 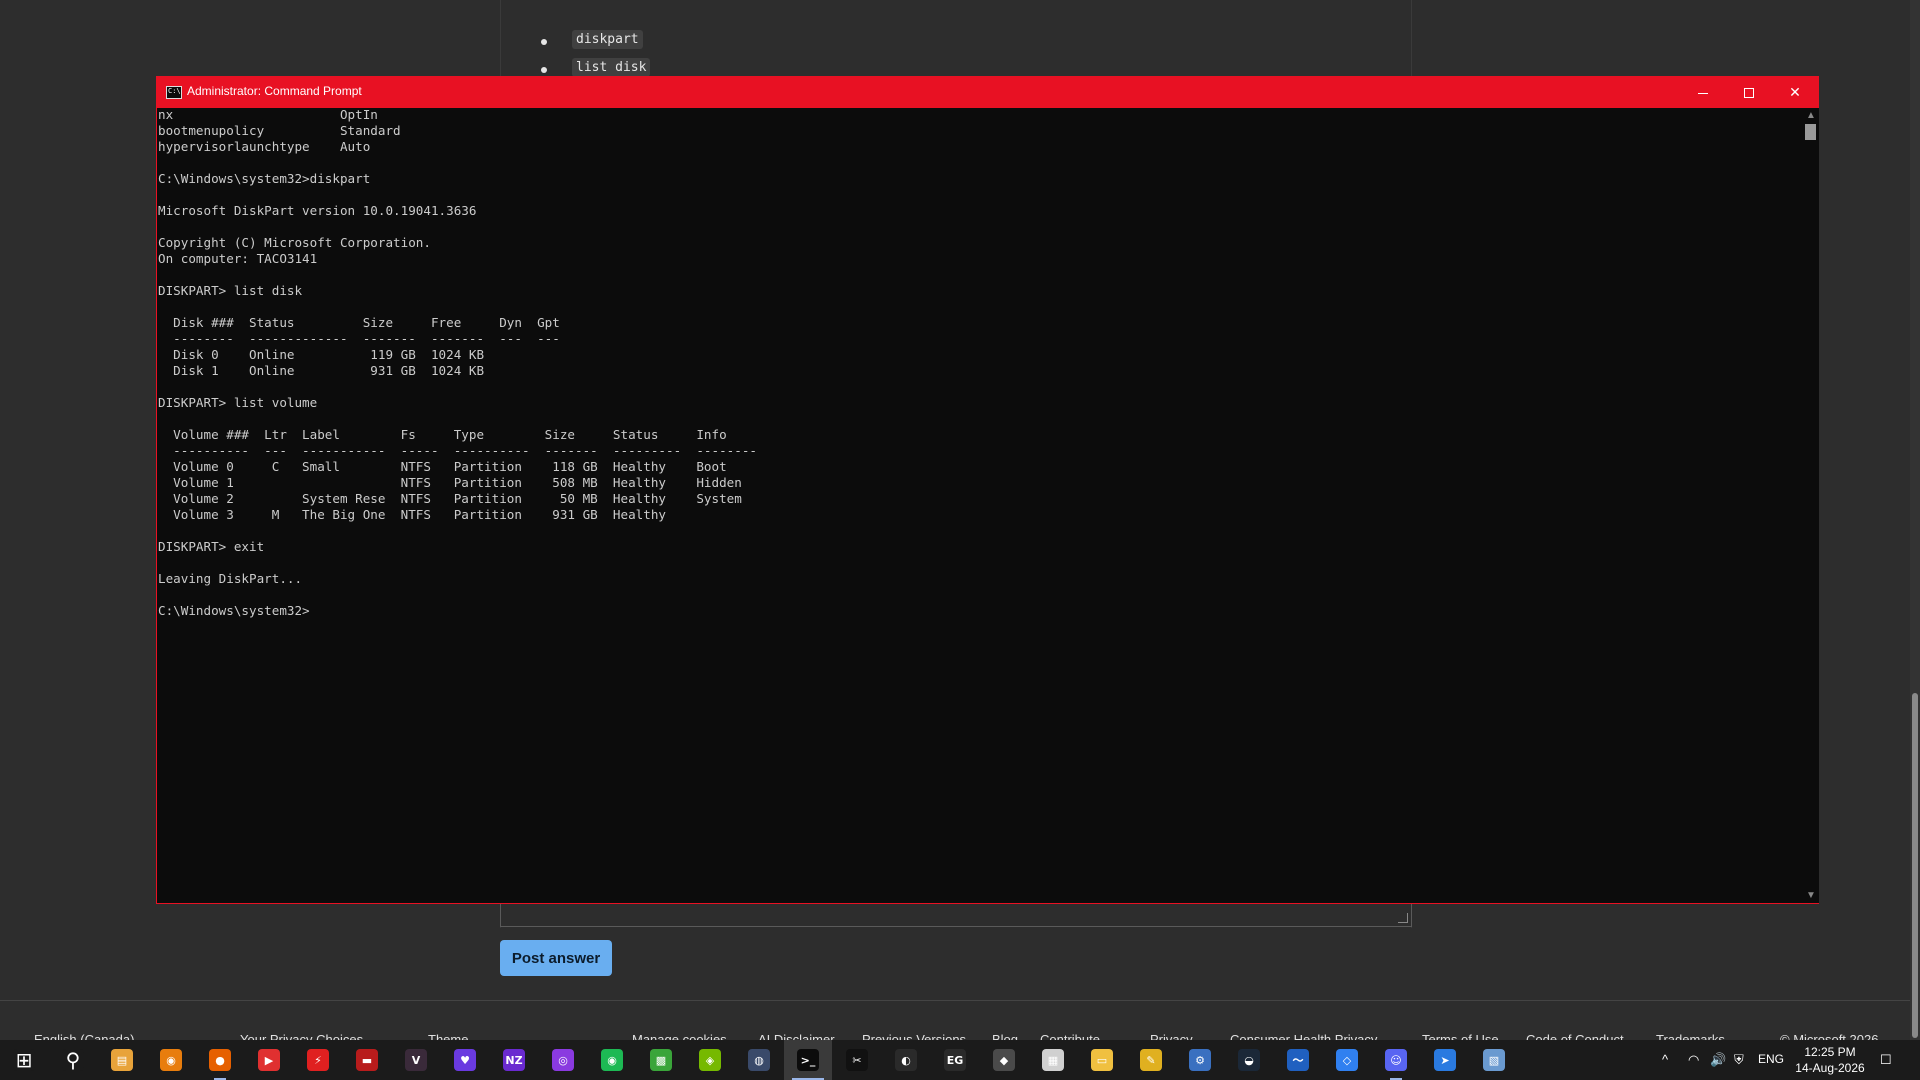 What do you see at coordinates (1171, 1036) in the screenshot?
I see `footer-link: Privacy` at bounding box center [1171, 1036].